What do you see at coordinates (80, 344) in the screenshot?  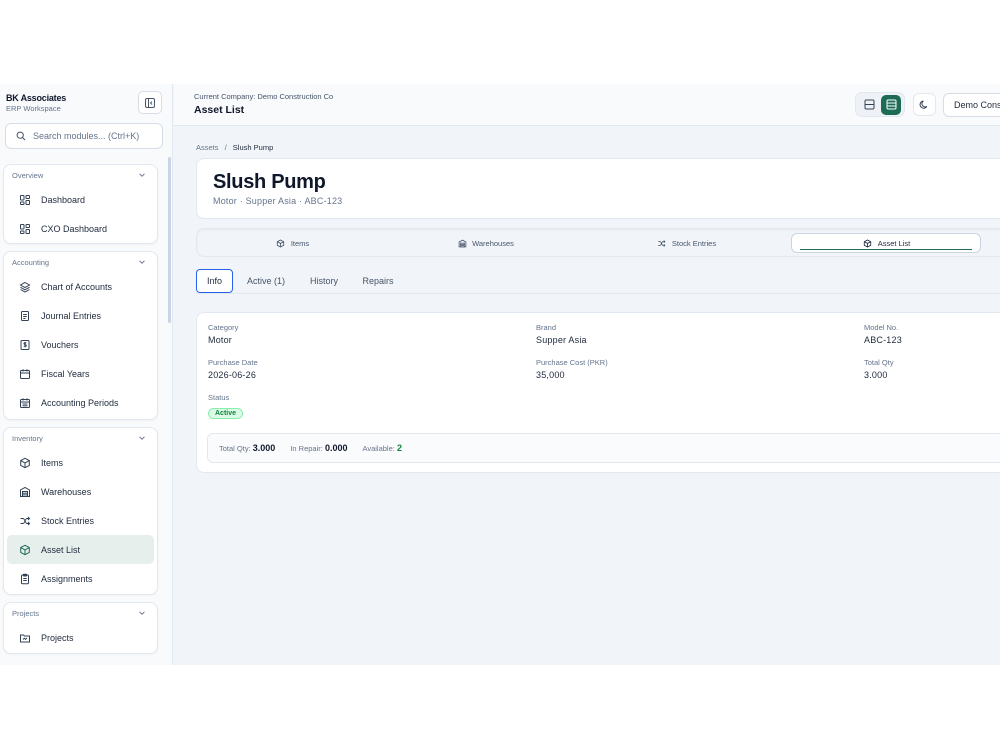 I see `sidebar-item-vouchers: Vouchers` at bounding box center [80, 344].